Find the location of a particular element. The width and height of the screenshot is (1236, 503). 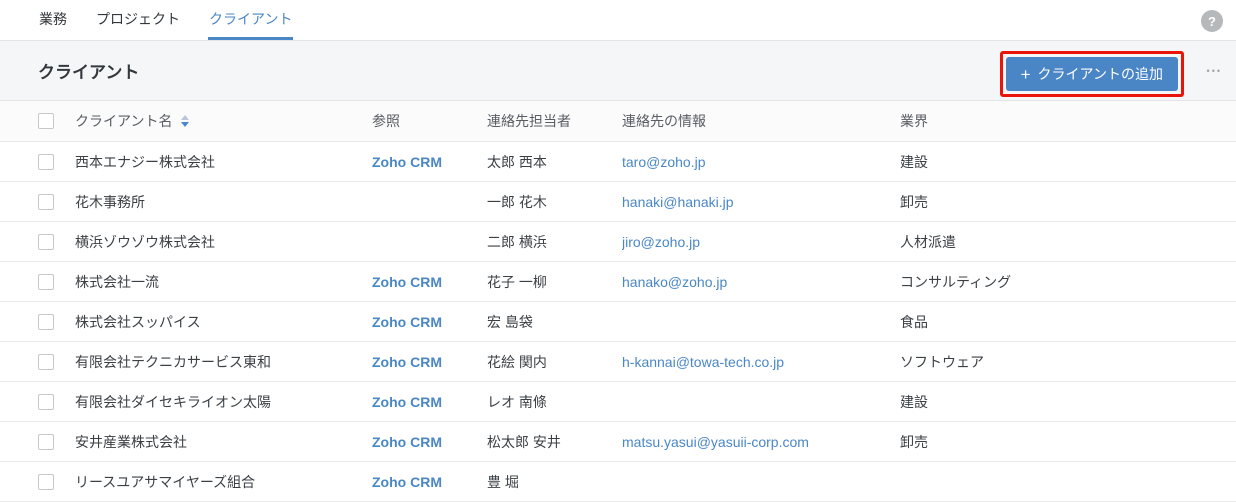

tab-clients: クライアント is located at coordinates (251, 20).